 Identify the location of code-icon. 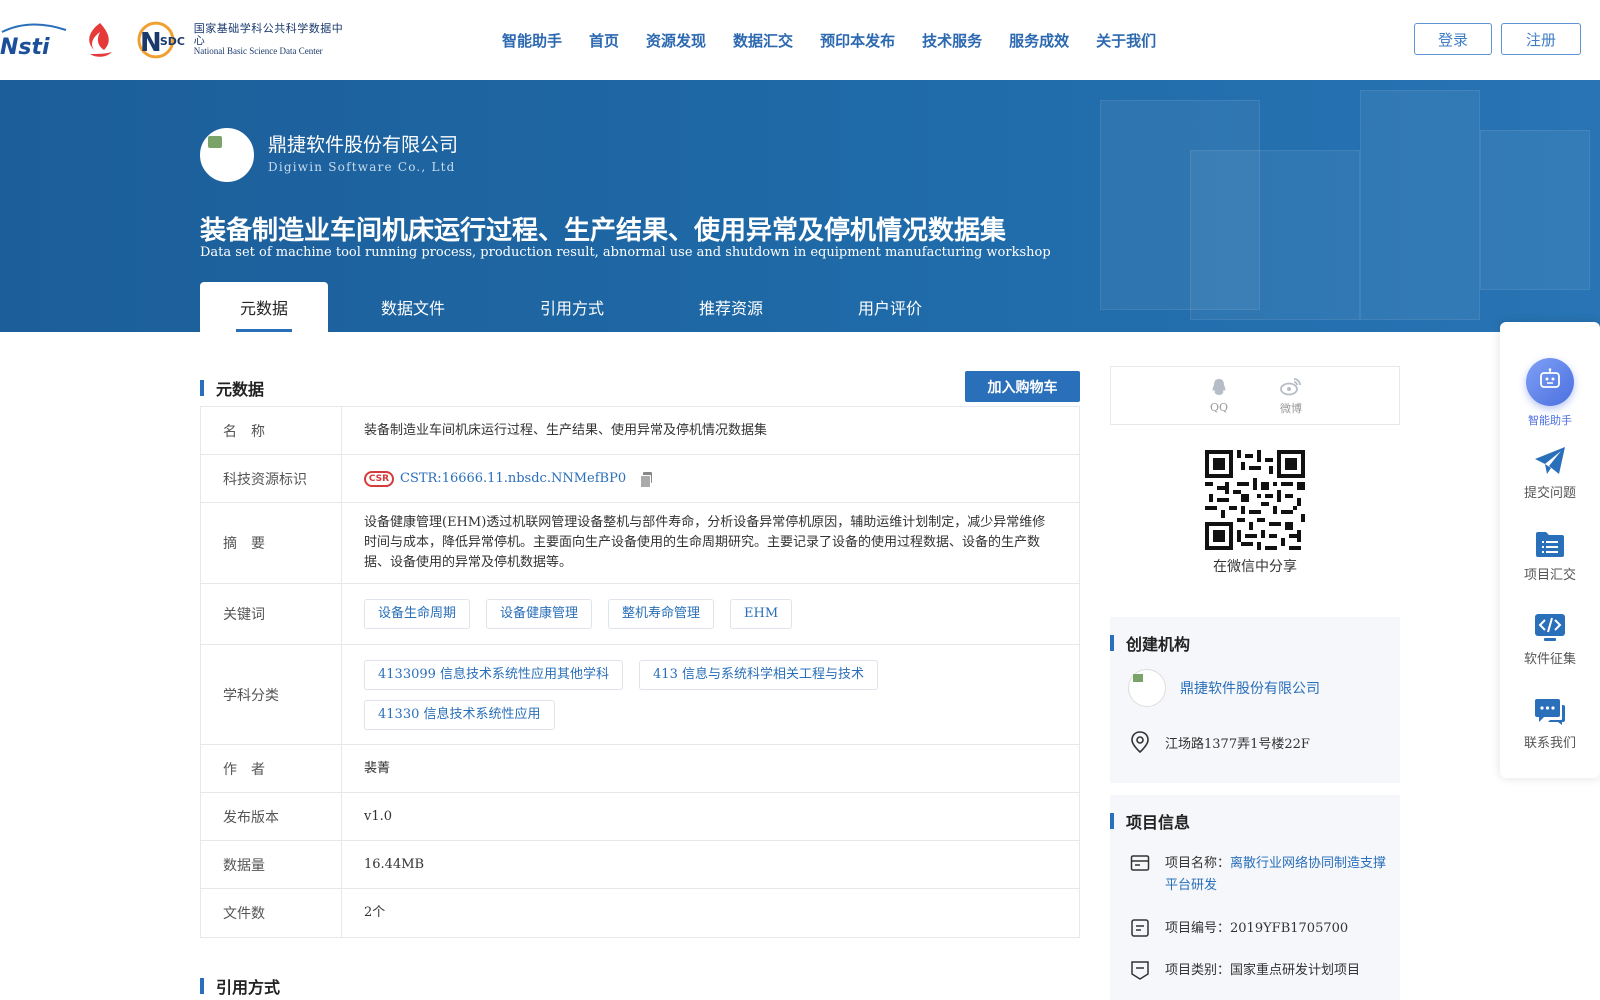
(1550, 627).